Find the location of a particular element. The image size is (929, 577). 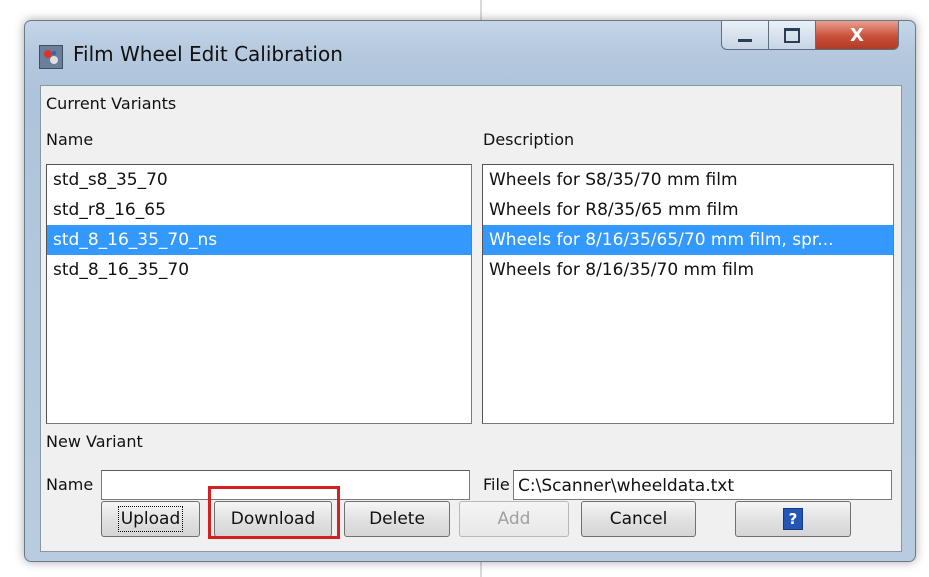

delete-button: Delete is located at coordinates (397, 519).